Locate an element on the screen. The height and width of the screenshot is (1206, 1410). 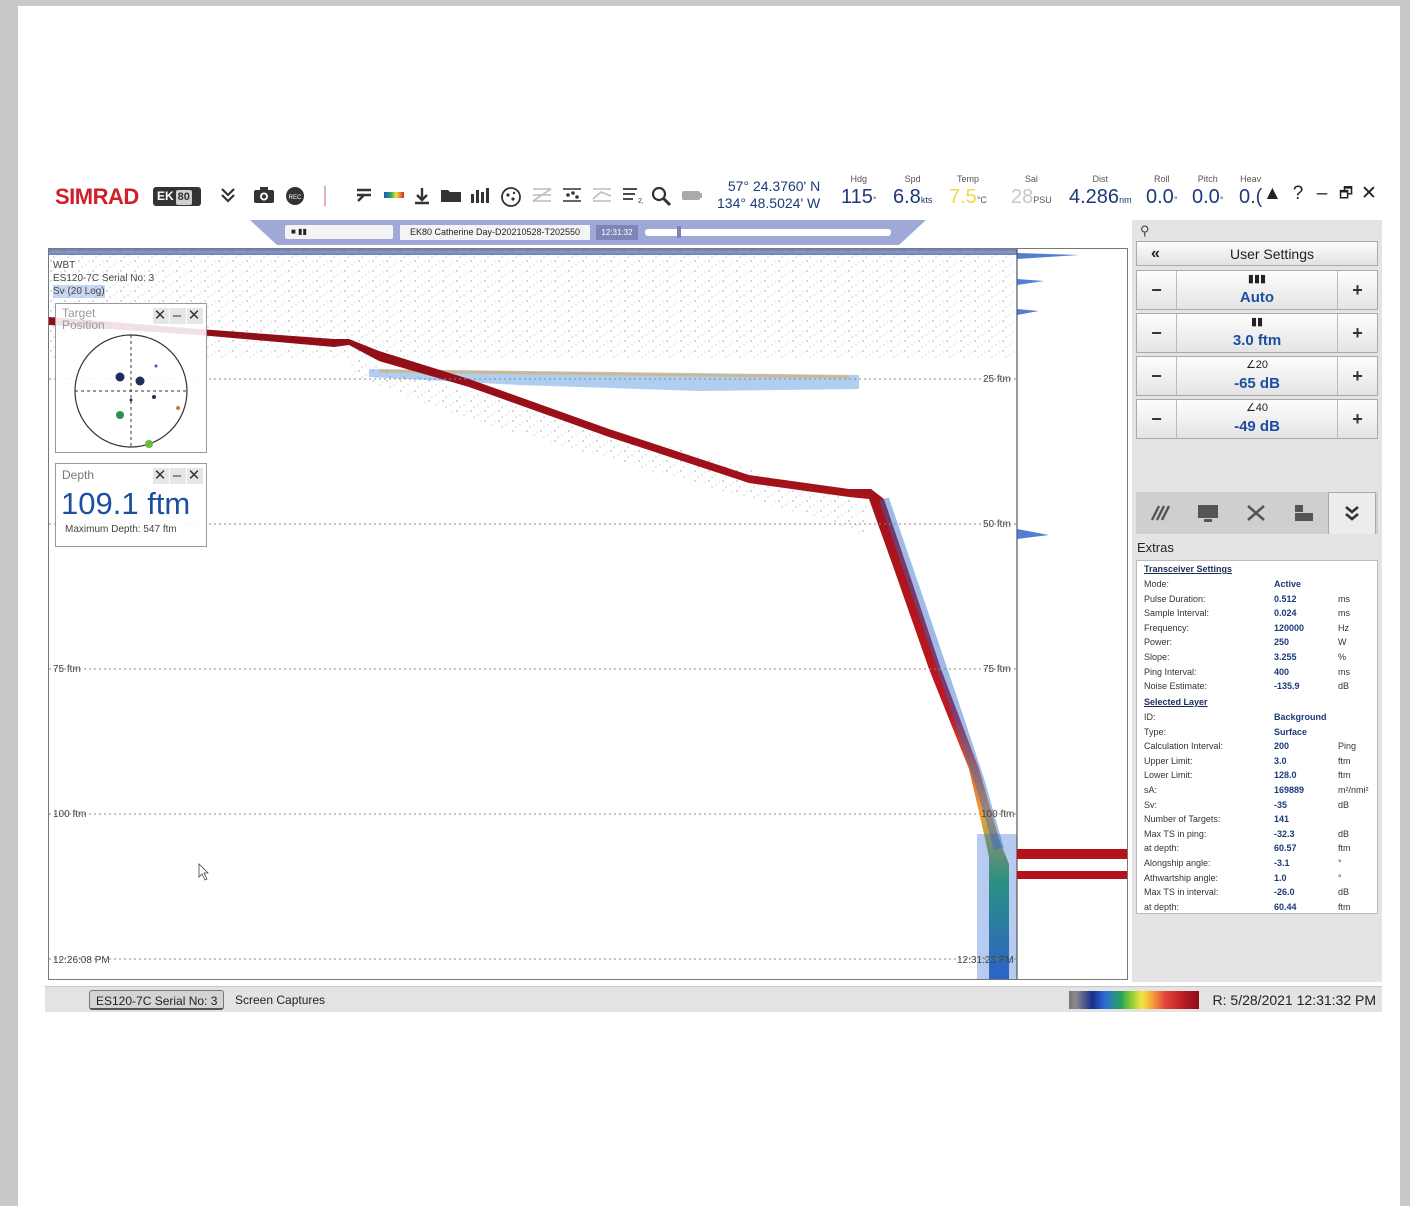
transceiver-unit: dB is located at coordinates (1344, 686).